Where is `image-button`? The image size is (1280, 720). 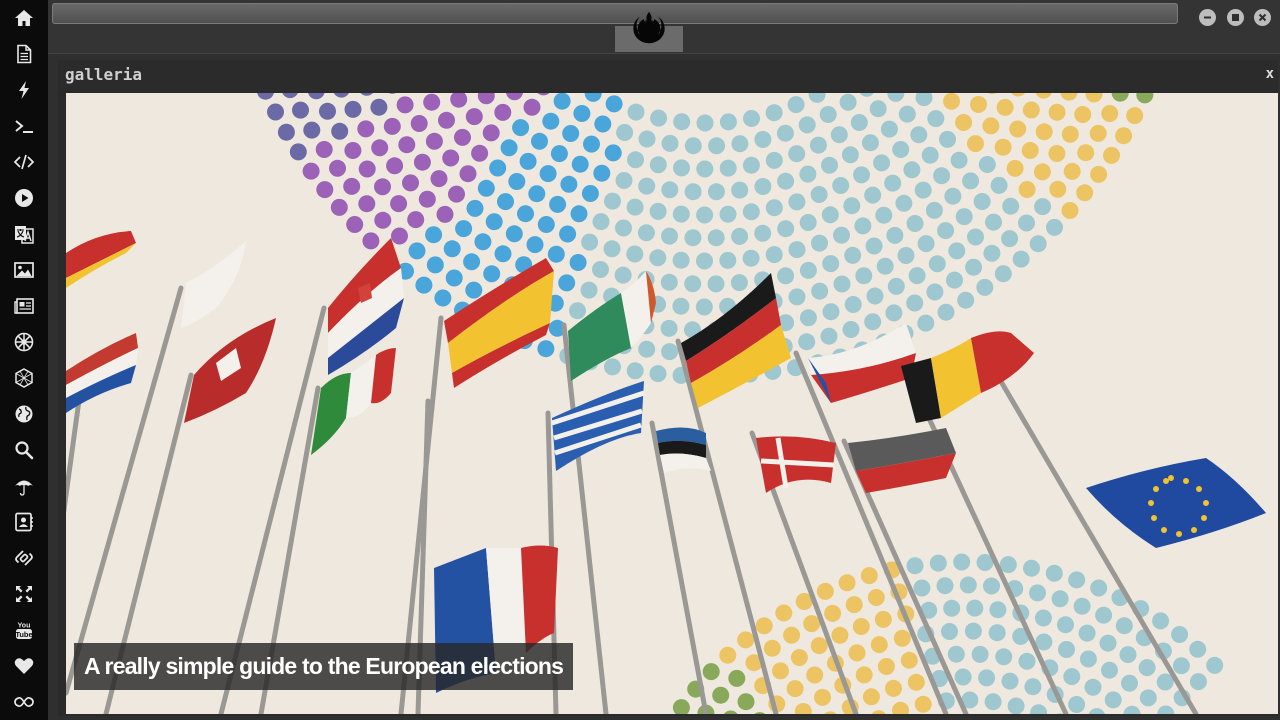
image-button is located at coordinates (24, 270).